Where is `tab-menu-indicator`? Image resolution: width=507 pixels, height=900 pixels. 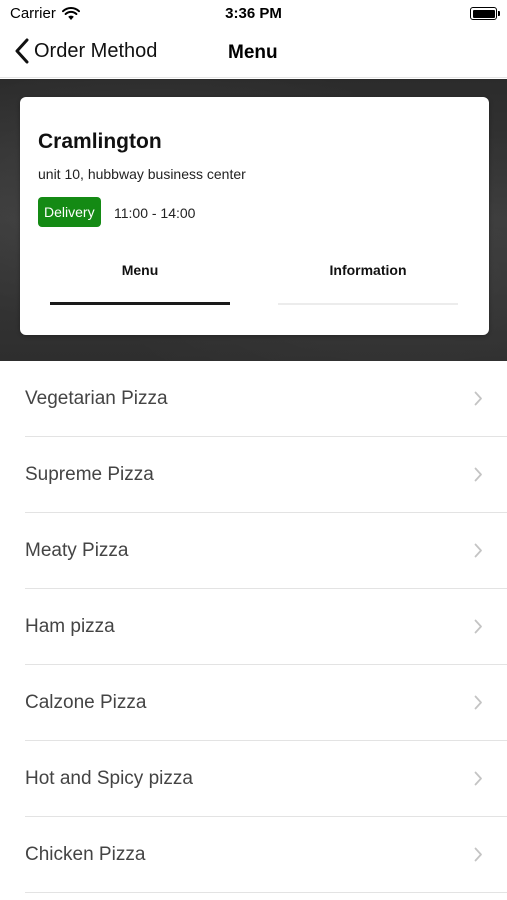
tab-menu-indicator is located at coordinates (140, 303).